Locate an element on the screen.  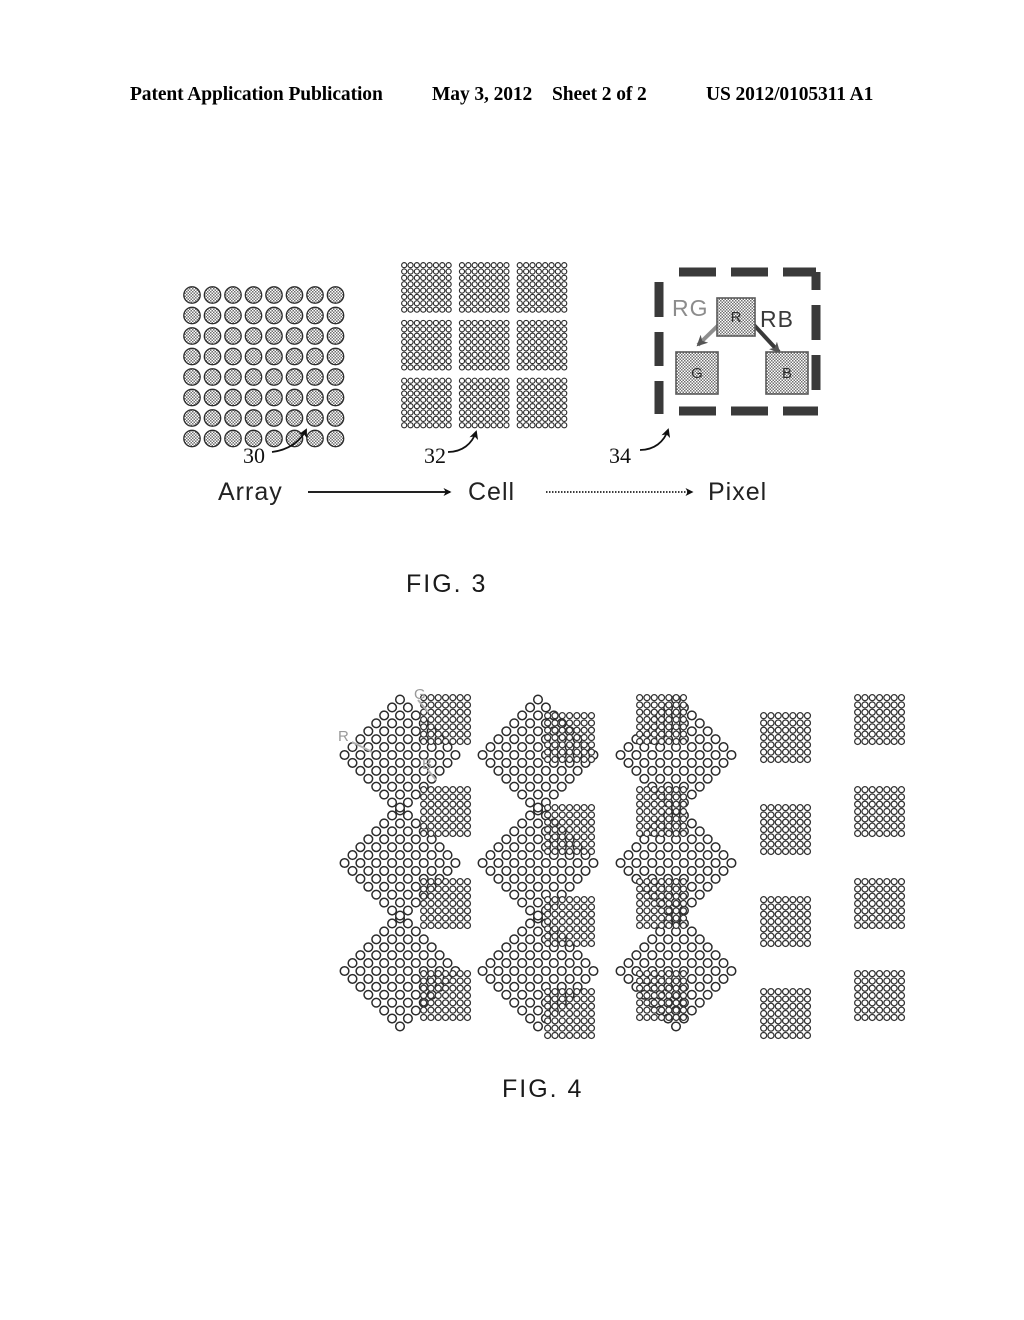
leader-line-fig4-r is located at coordinates (362, 747).